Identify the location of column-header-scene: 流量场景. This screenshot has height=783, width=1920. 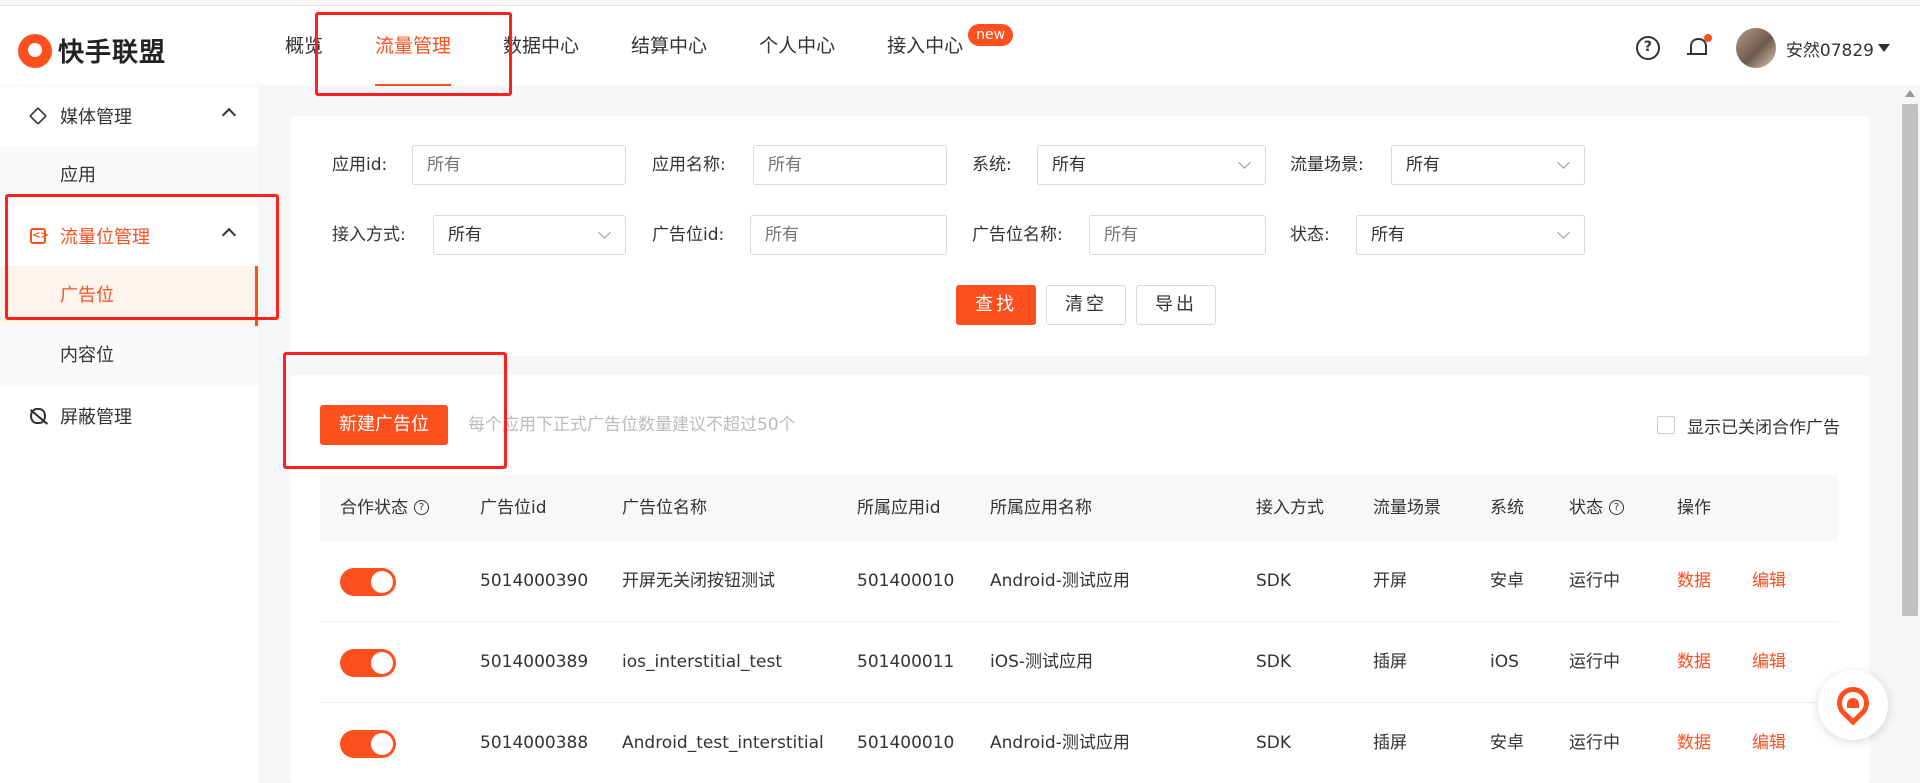
(1407, 508).